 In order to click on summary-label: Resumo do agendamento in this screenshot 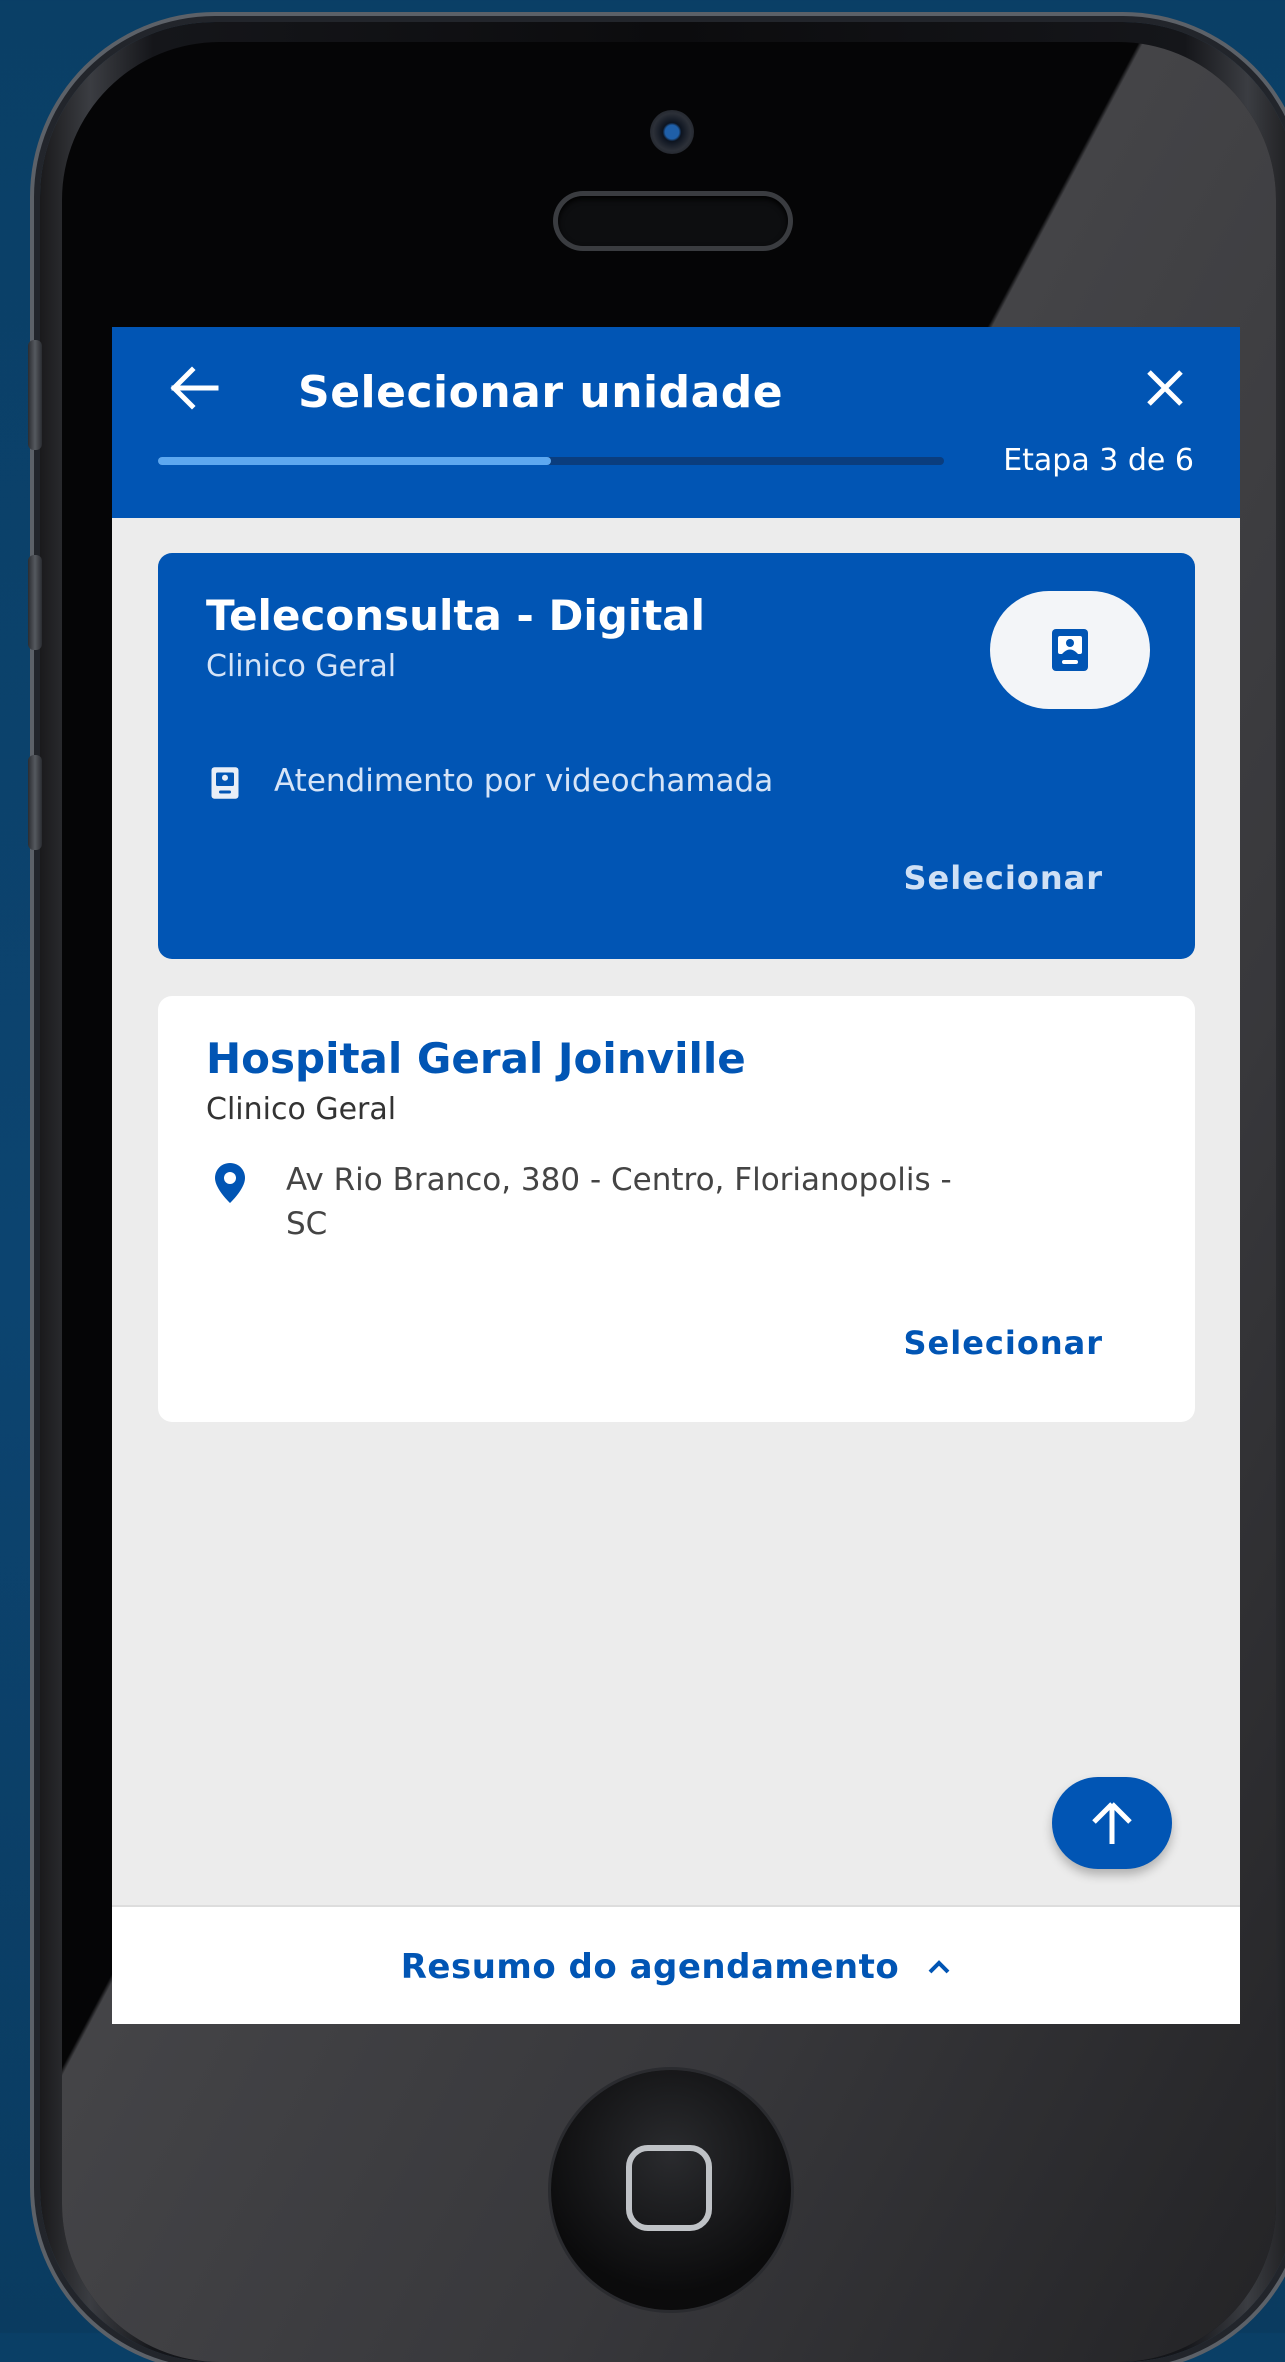, I will do `click(650, 1966)`.